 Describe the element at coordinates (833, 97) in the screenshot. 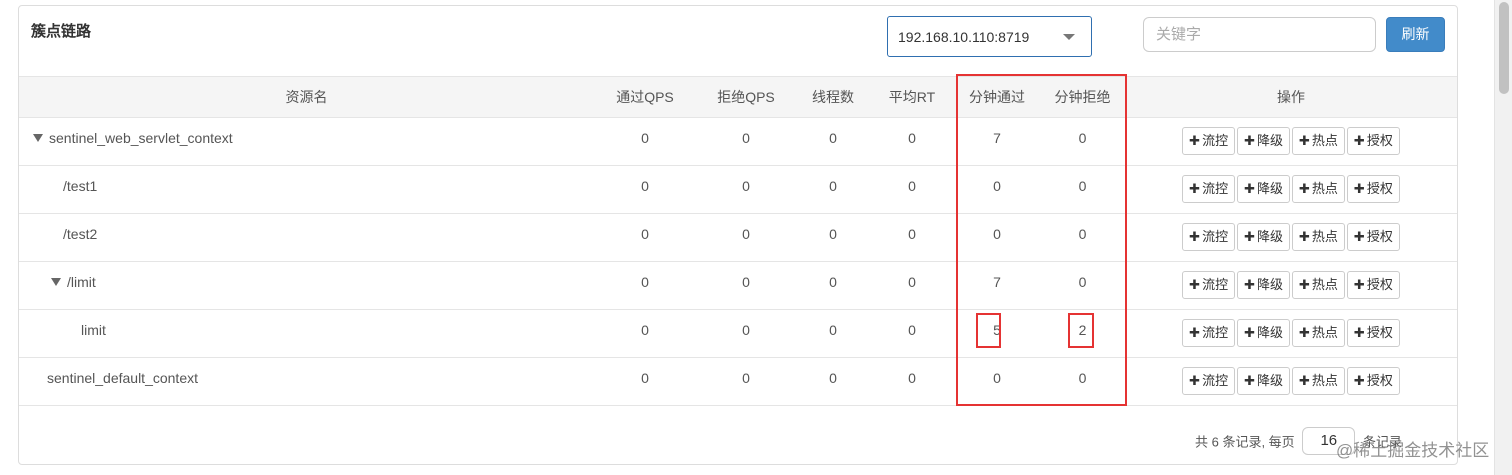

I see `col-header-threads: 线程数` at that location.